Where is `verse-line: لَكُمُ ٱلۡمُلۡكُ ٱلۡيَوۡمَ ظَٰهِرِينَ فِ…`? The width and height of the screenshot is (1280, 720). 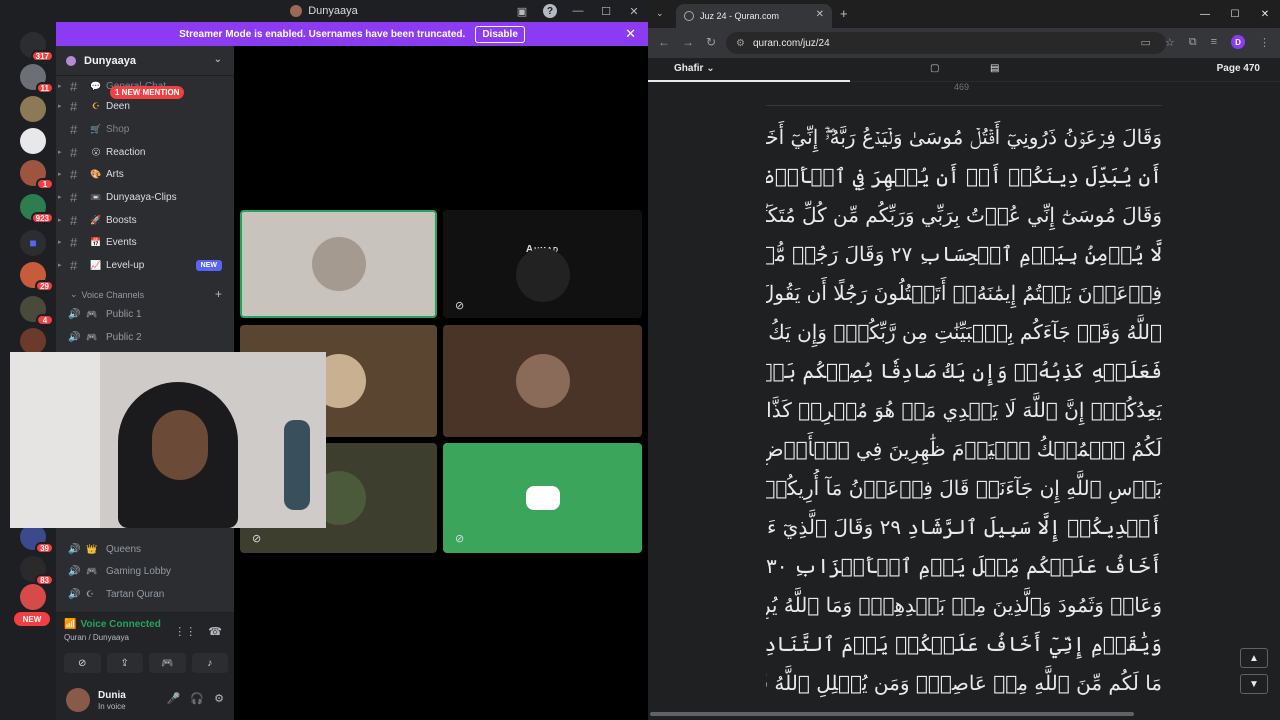 verse-line: لَكُمُ ٱلۡمُلۡكُ ٱلۡيَوۡمَ ظَٰهِرِينَ فِ… is located at coordinates (964, 449).